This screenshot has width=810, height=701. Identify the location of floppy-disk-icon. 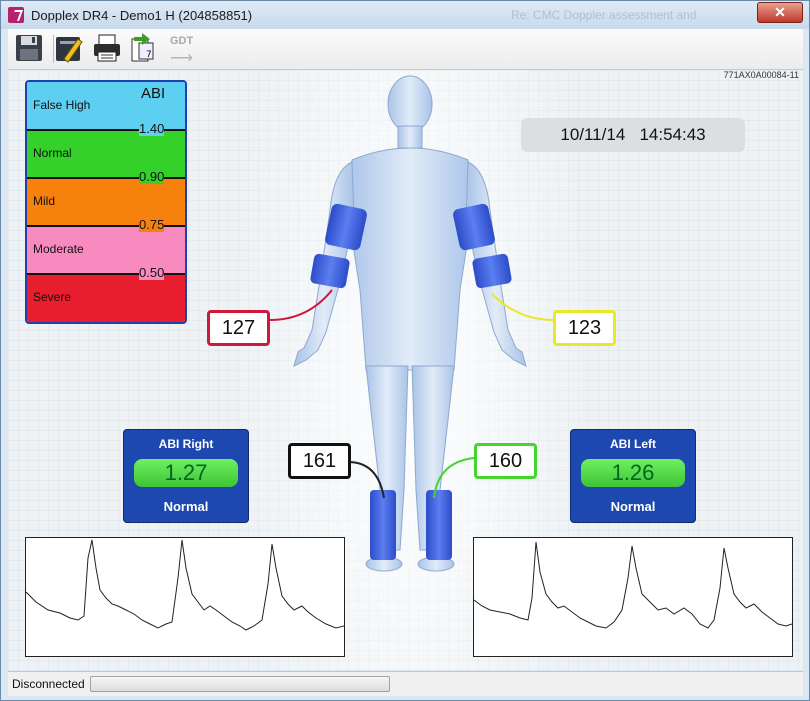
(29, 48).